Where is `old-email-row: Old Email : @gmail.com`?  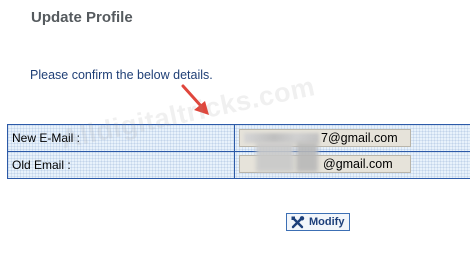
old-email-row: Old Email : @gmail.com is located at coordinates (239, 160).